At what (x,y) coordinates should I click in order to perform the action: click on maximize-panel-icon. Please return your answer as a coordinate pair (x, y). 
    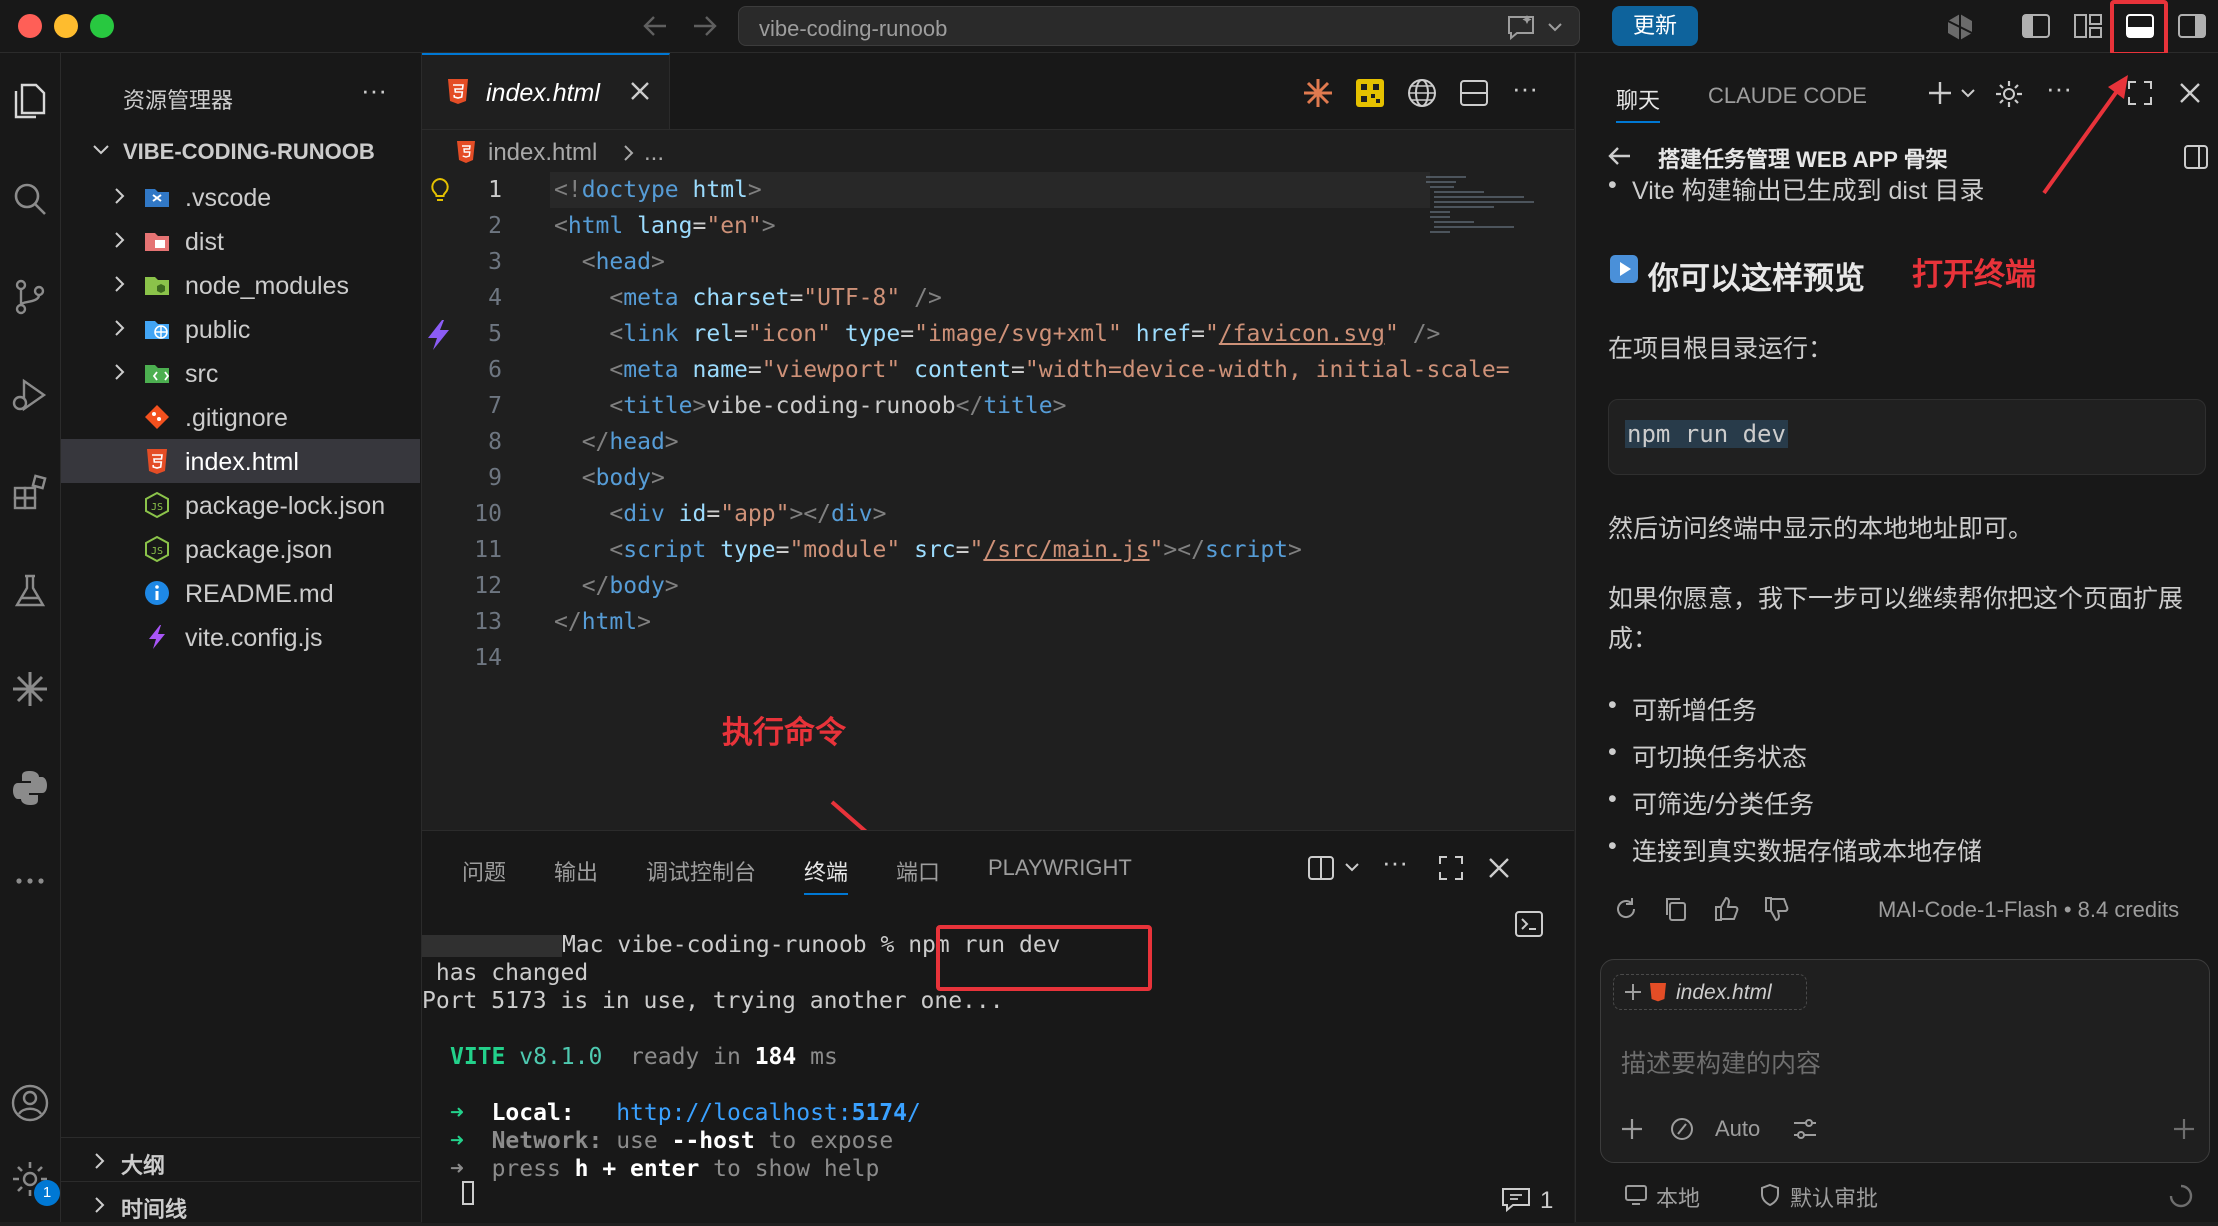
    Looking at the image, I should click on (1451, 868).